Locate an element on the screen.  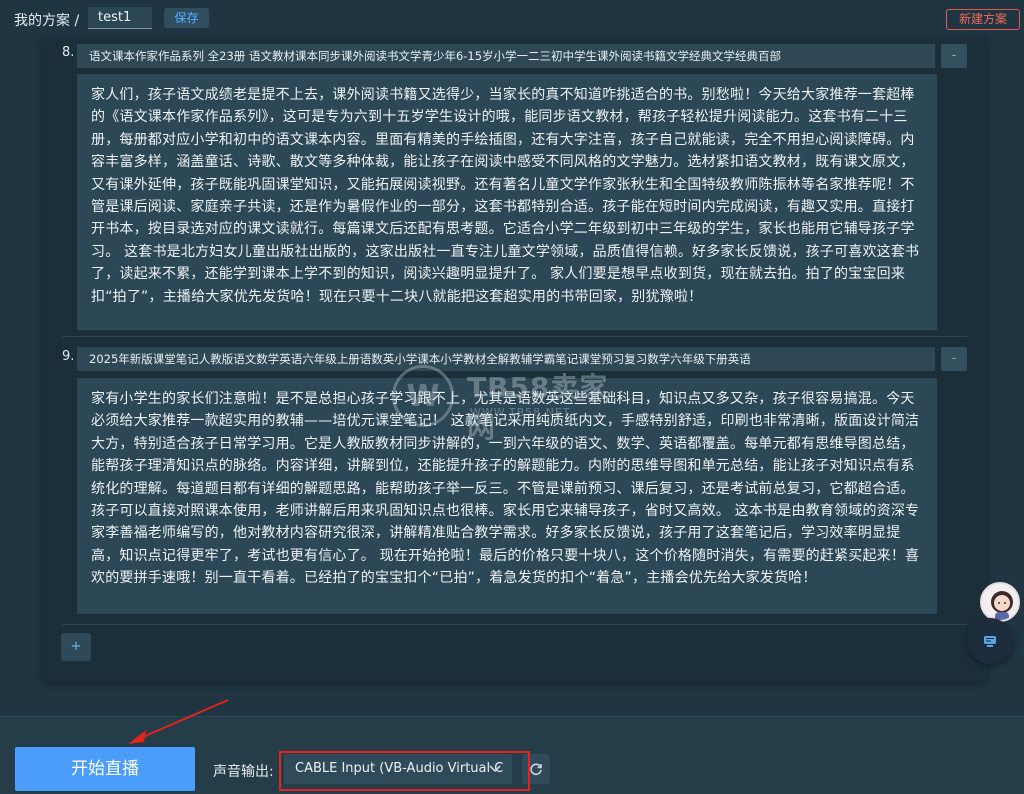
scheme-name-input: test1 is located at coordinates (120, 18).